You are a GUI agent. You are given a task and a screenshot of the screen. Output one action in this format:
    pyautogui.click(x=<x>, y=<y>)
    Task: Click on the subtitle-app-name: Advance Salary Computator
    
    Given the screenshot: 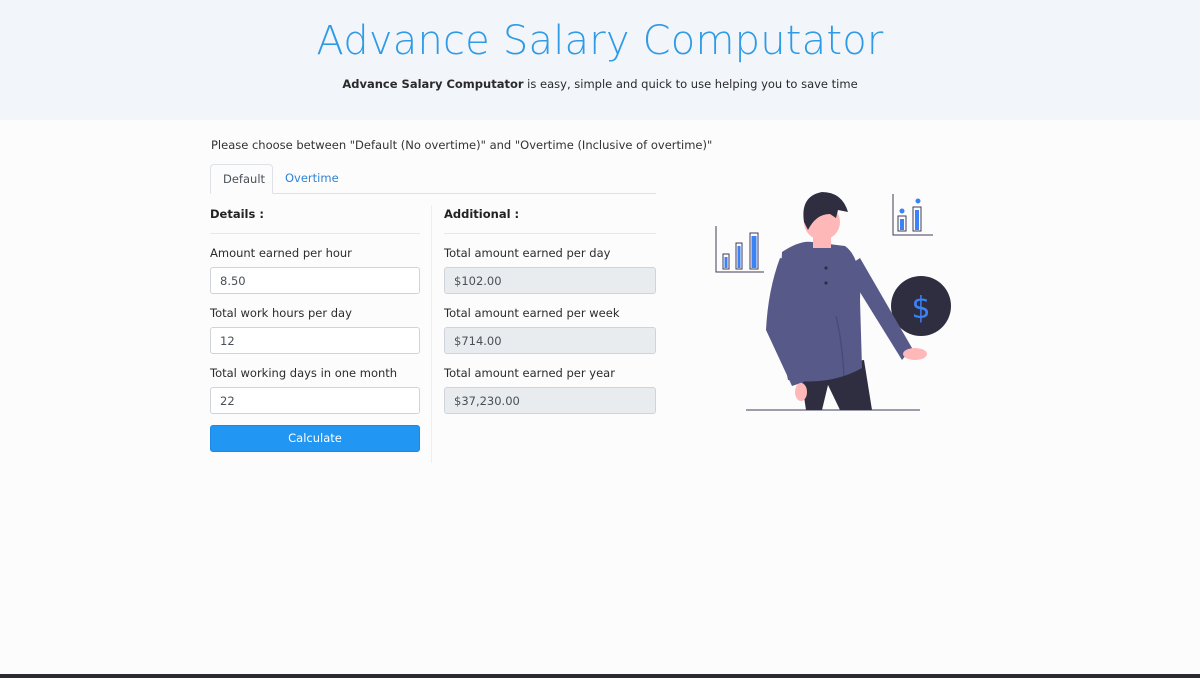 What is the action you would take?
    pyautogui.click(x=433, y=84)
    